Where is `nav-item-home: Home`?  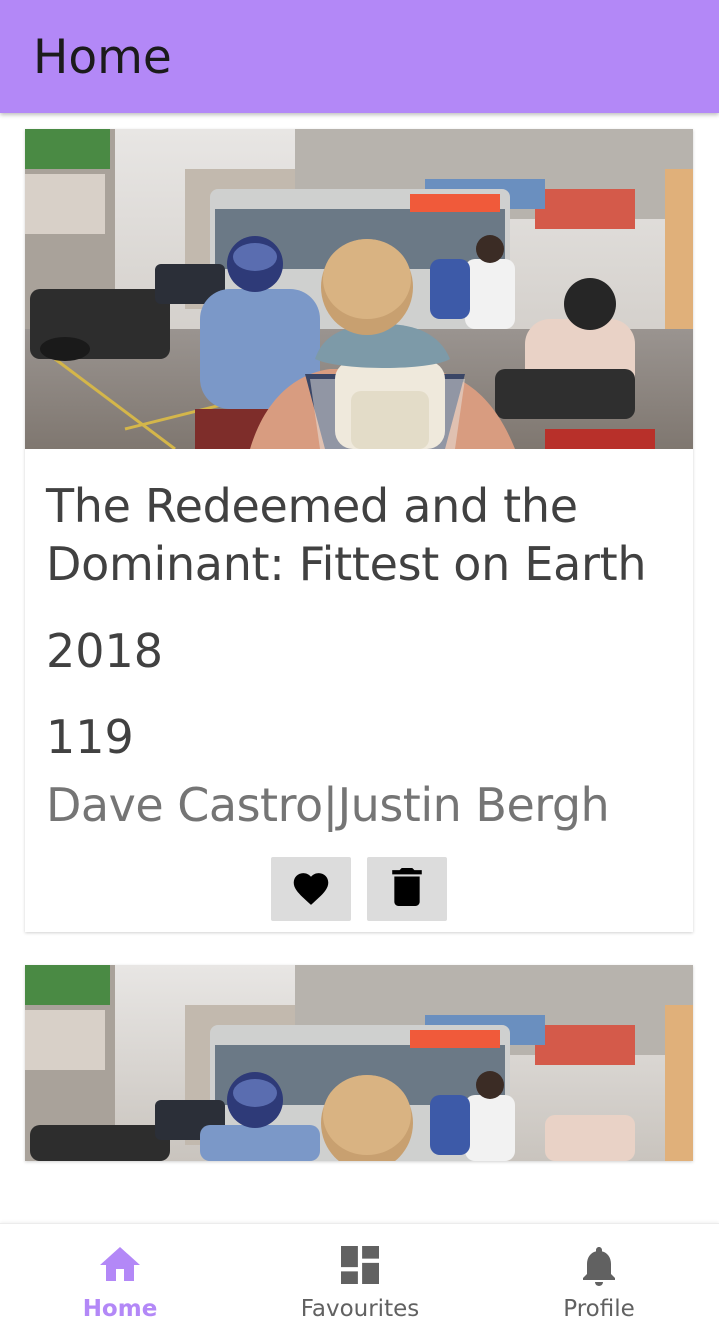
nav-item-home: Home is located at coordinates (120, 1281).